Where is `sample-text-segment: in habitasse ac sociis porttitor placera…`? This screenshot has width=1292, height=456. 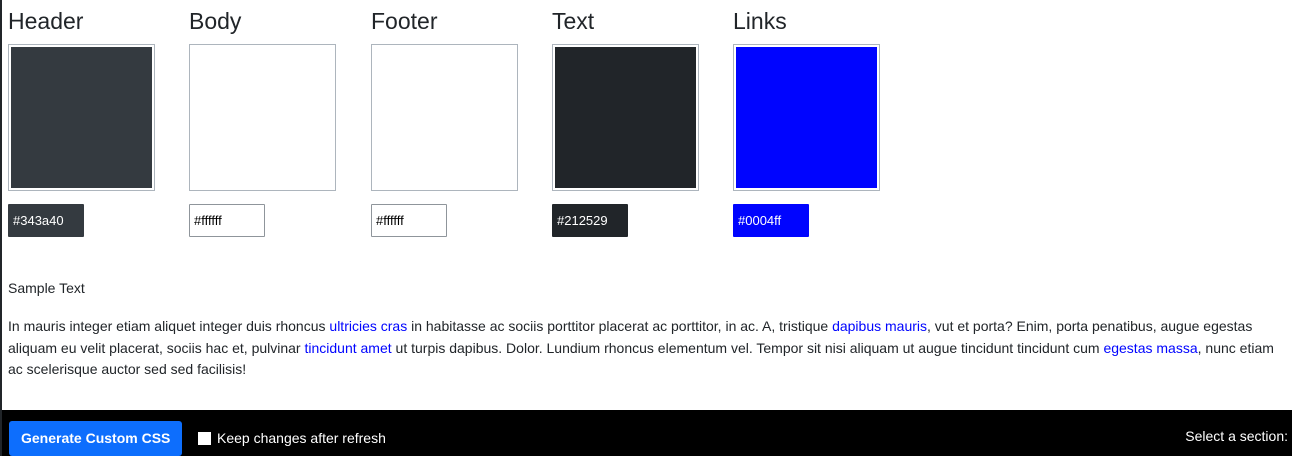 sample-text-segment: in habitasse ac sociis porttitor placera… is located at coordinates (620, 326).